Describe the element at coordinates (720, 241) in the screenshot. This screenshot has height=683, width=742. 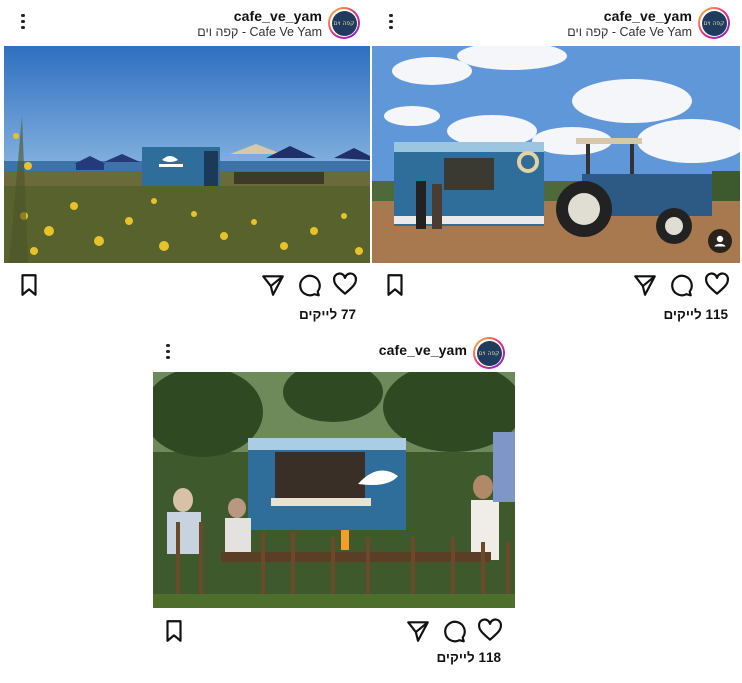
I see `tagged-user-icon` at that location.